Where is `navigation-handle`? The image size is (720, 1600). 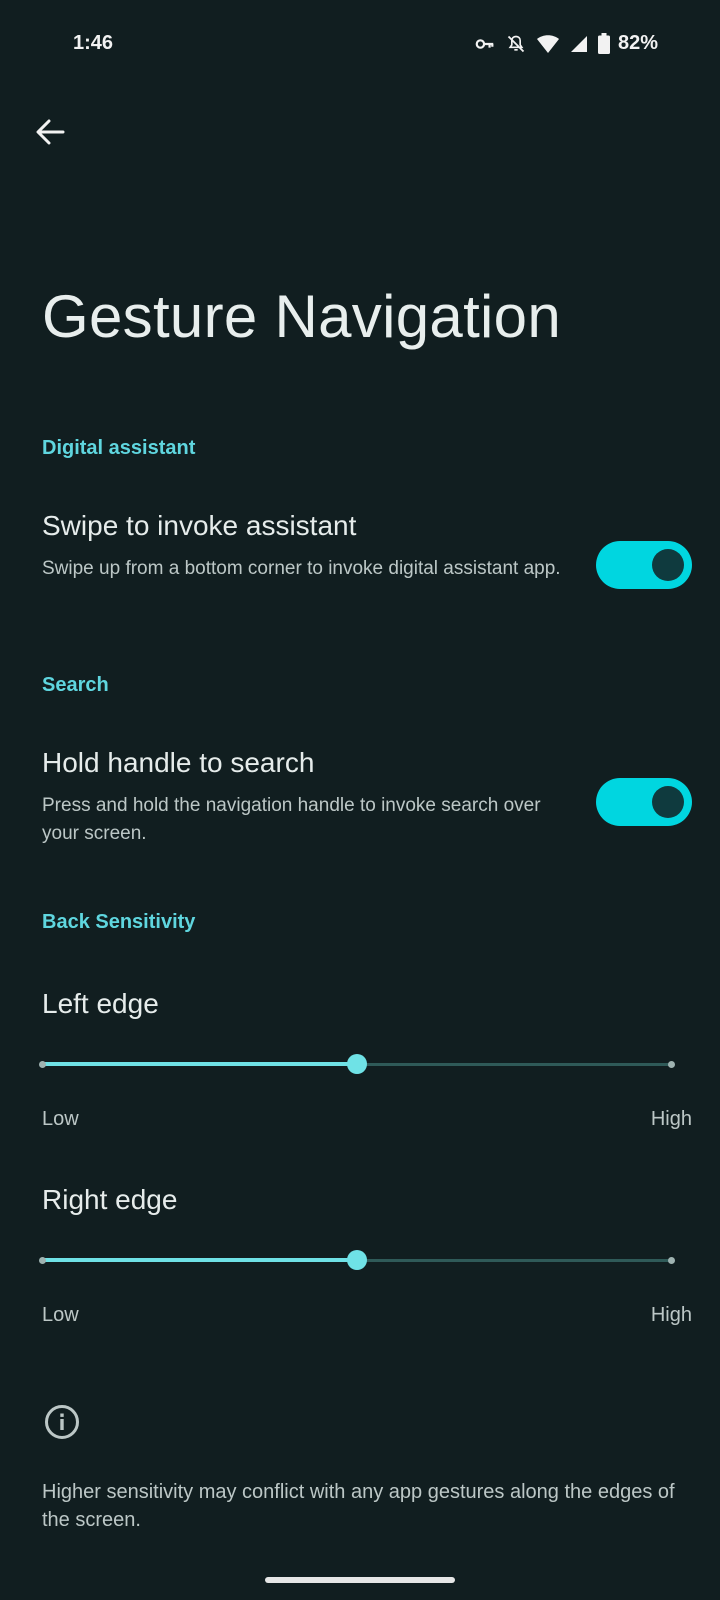
navigation-handle is located at coordinates (360, 1580).